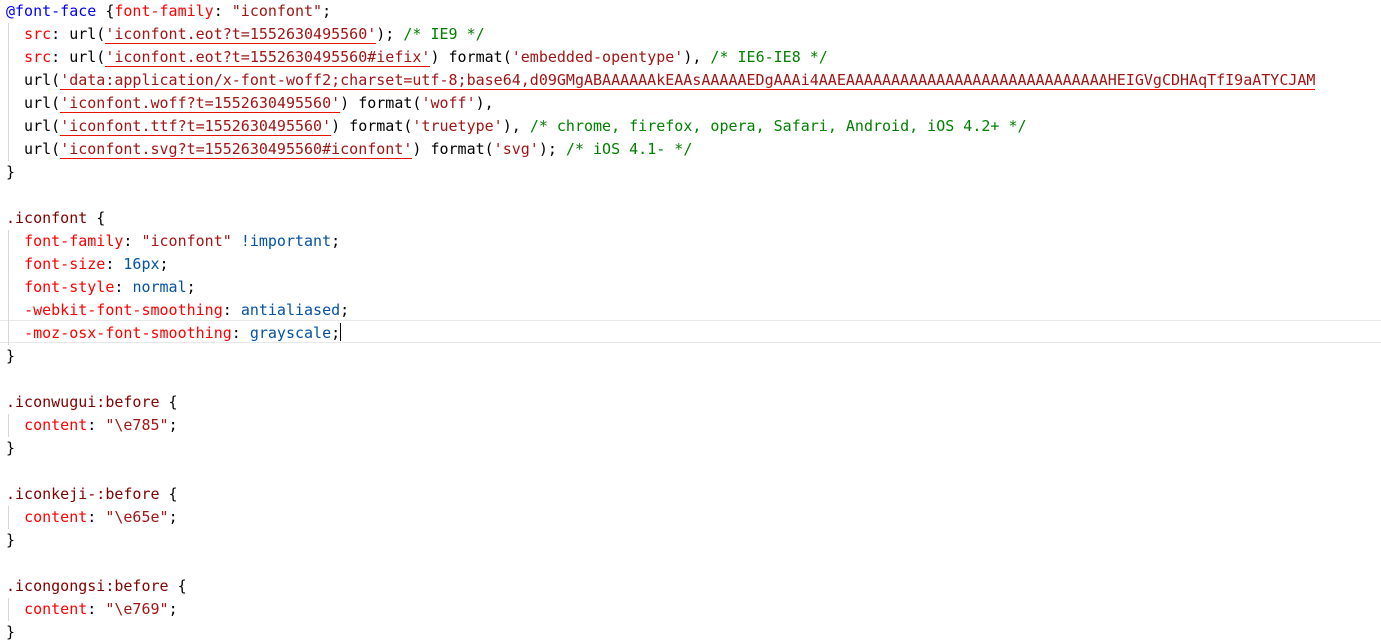  Describe the element at coordinates (137, 517) in the screenshot. I see `code-token: "\e65e"` at that location.